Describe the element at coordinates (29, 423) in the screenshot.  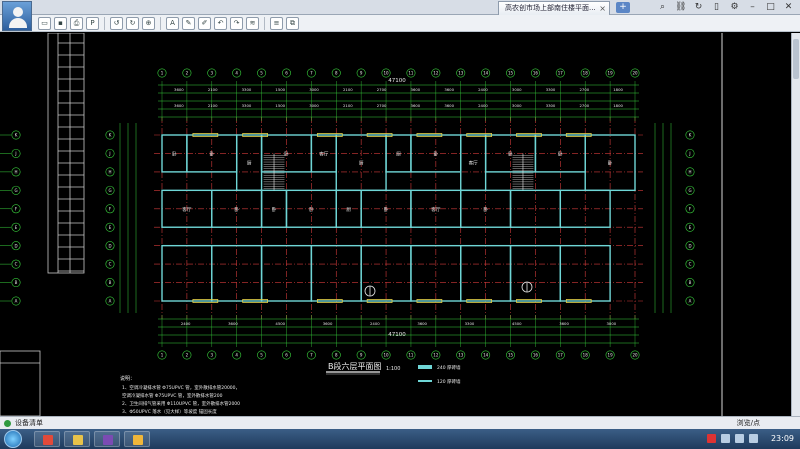
I see `status-text: 设备清单` at that location.